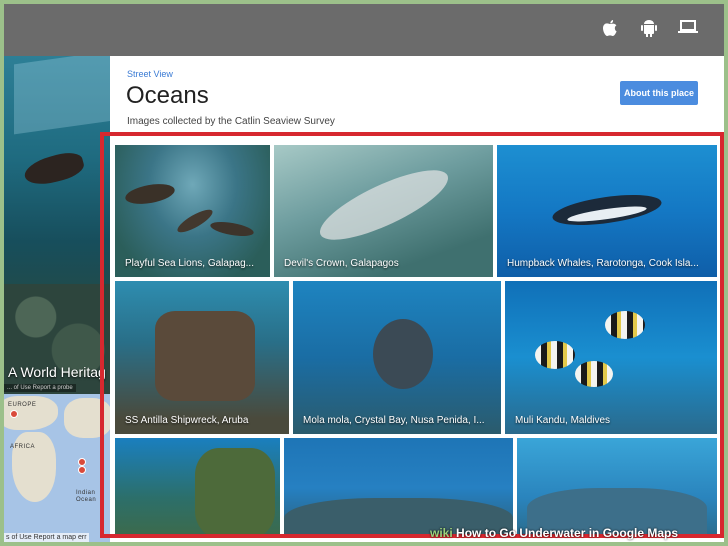  I want to click on map-footer-links: s of Use Report a map err, so click(46, 537).